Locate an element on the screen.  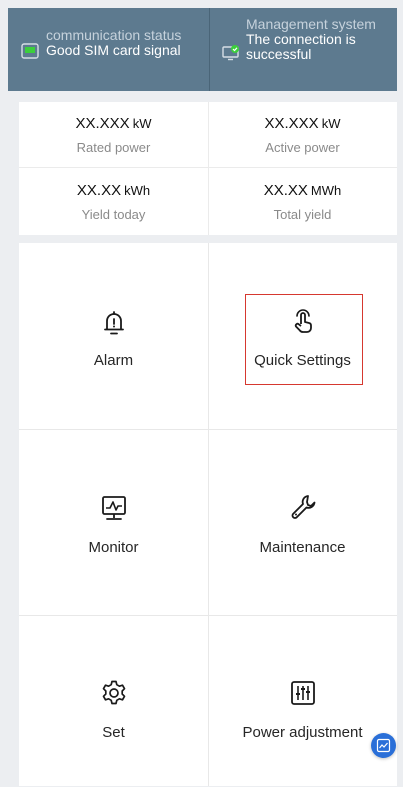
management-system-value: The connection is successful is located at coordinates (301, 46).